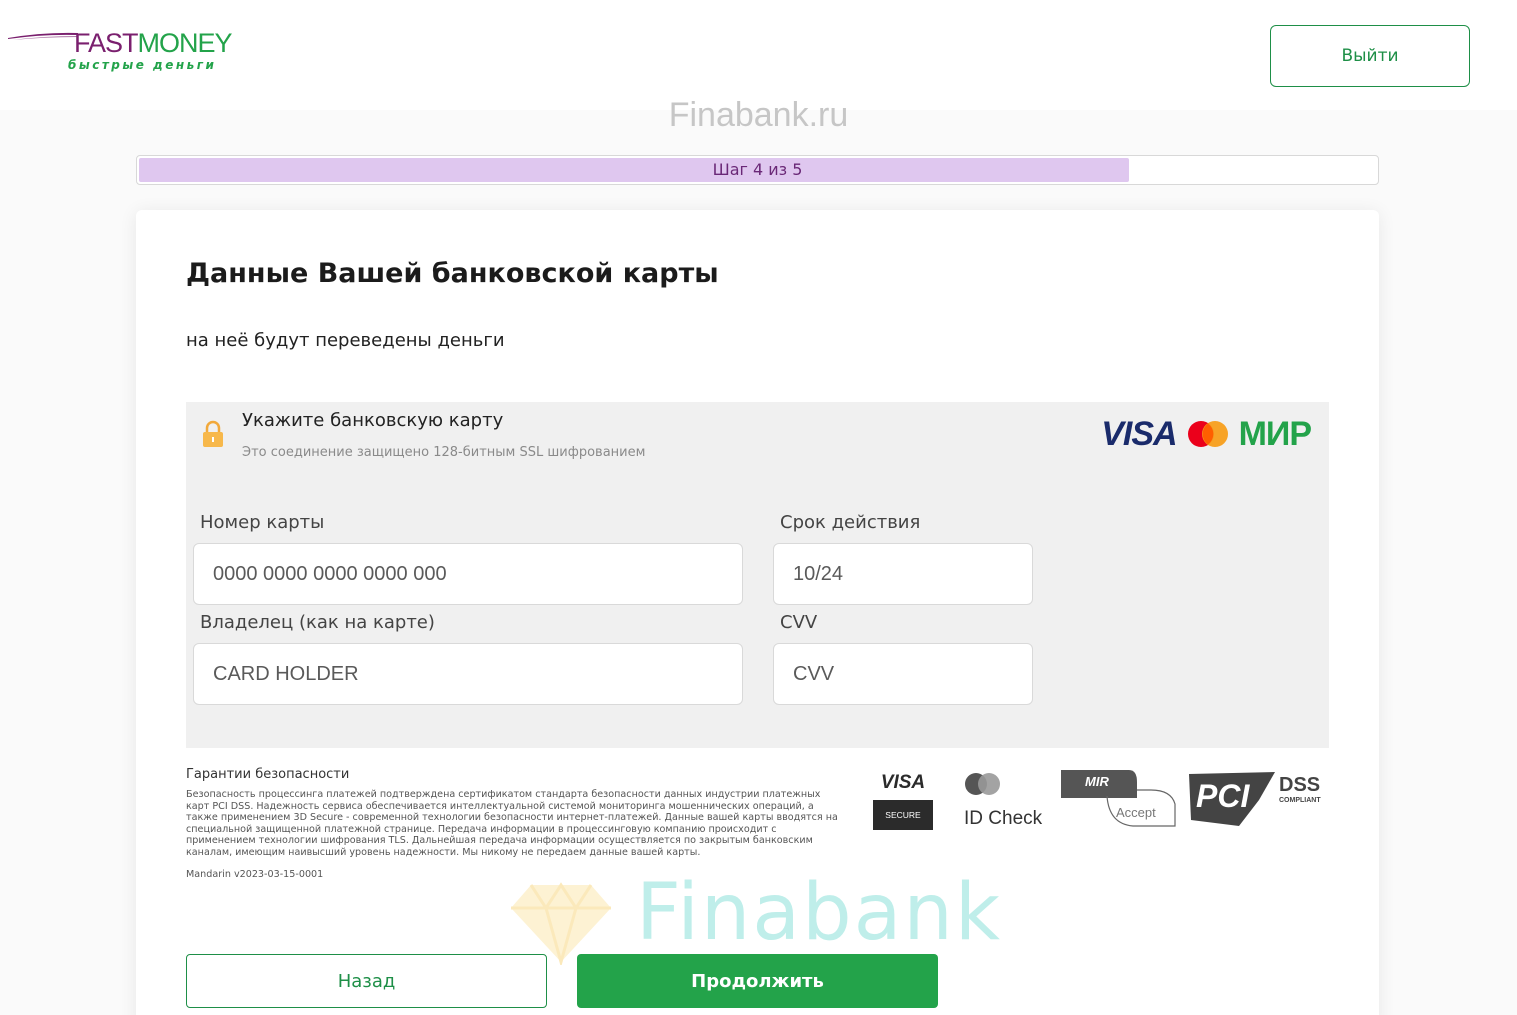 The height and width of the screenshot is (1015, 1517). What do you see at coordinates (757, 981) in the screenshot?
I see `continue-button: Продолжить` at bounding box center [757, 981].